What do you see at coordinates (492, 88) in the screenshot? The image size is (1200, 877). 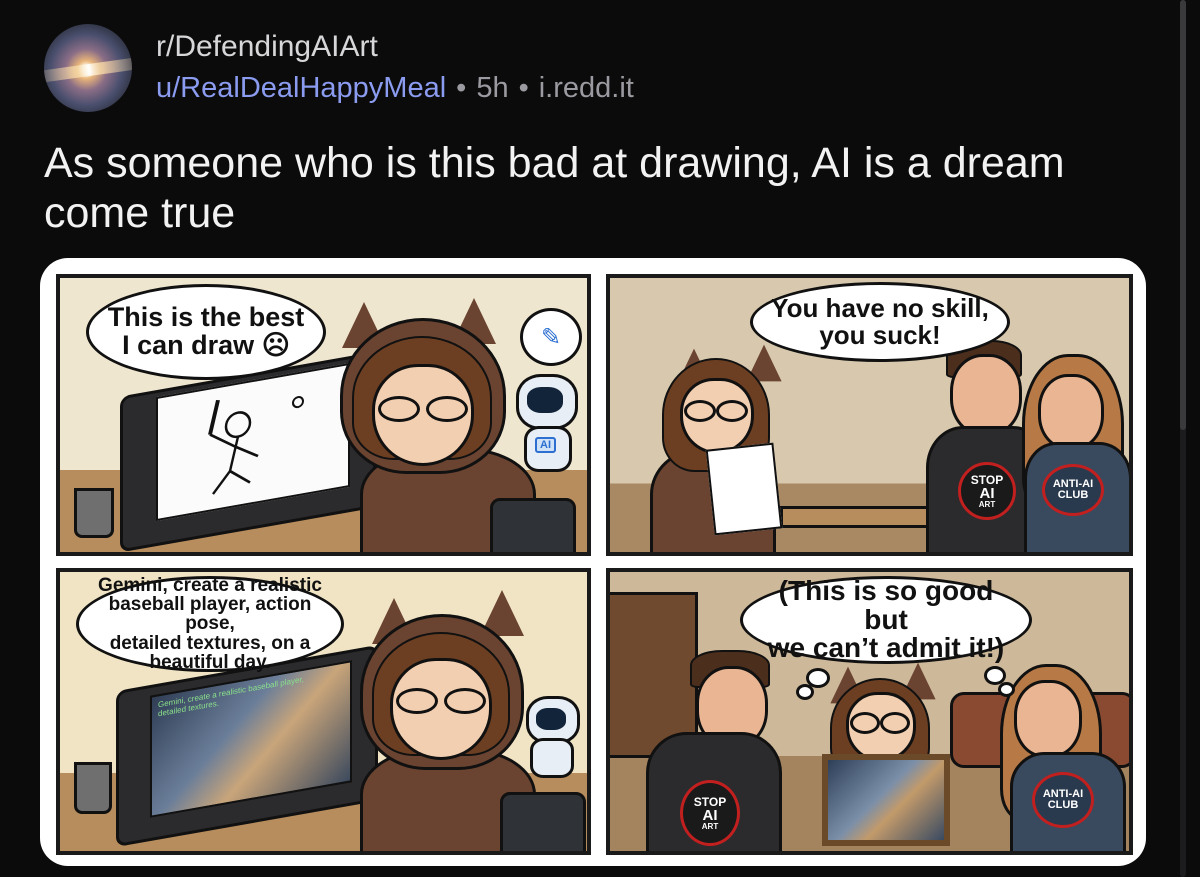 I see `post-age: 5h` at bounding box center [492, 88].